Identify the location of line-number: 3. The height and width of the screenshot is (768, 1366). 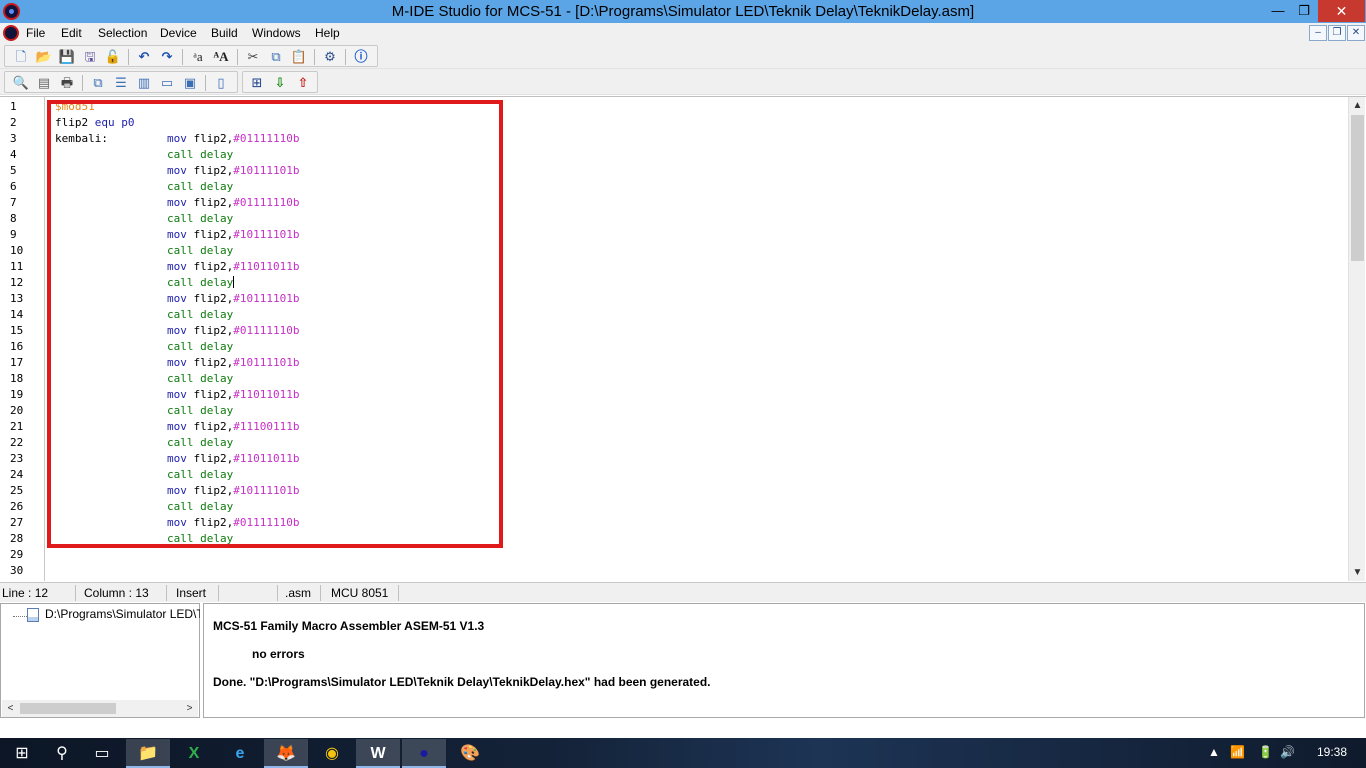
(13, 138).